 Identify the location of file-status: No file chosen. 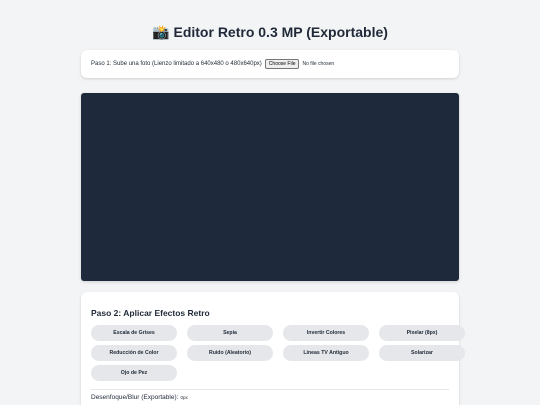
(318, 64).